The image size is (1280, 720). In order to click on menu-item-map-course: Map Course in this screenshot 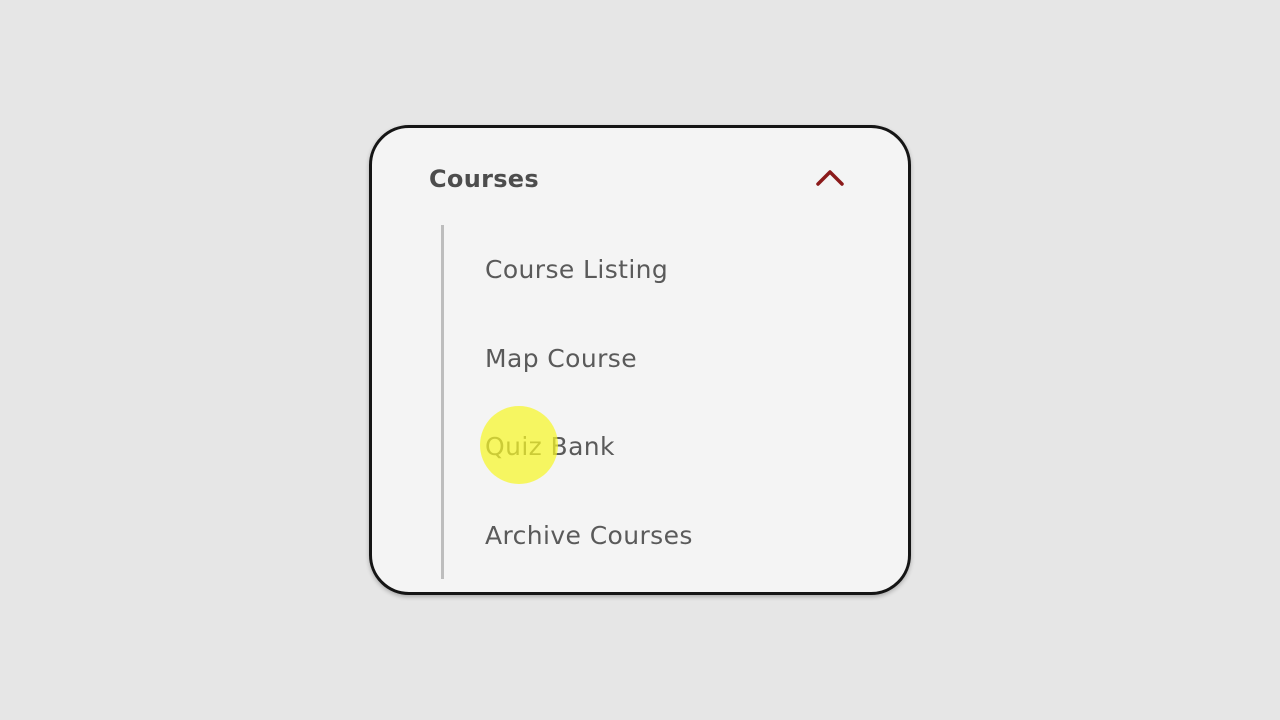, I will do `click(640, 359)`.